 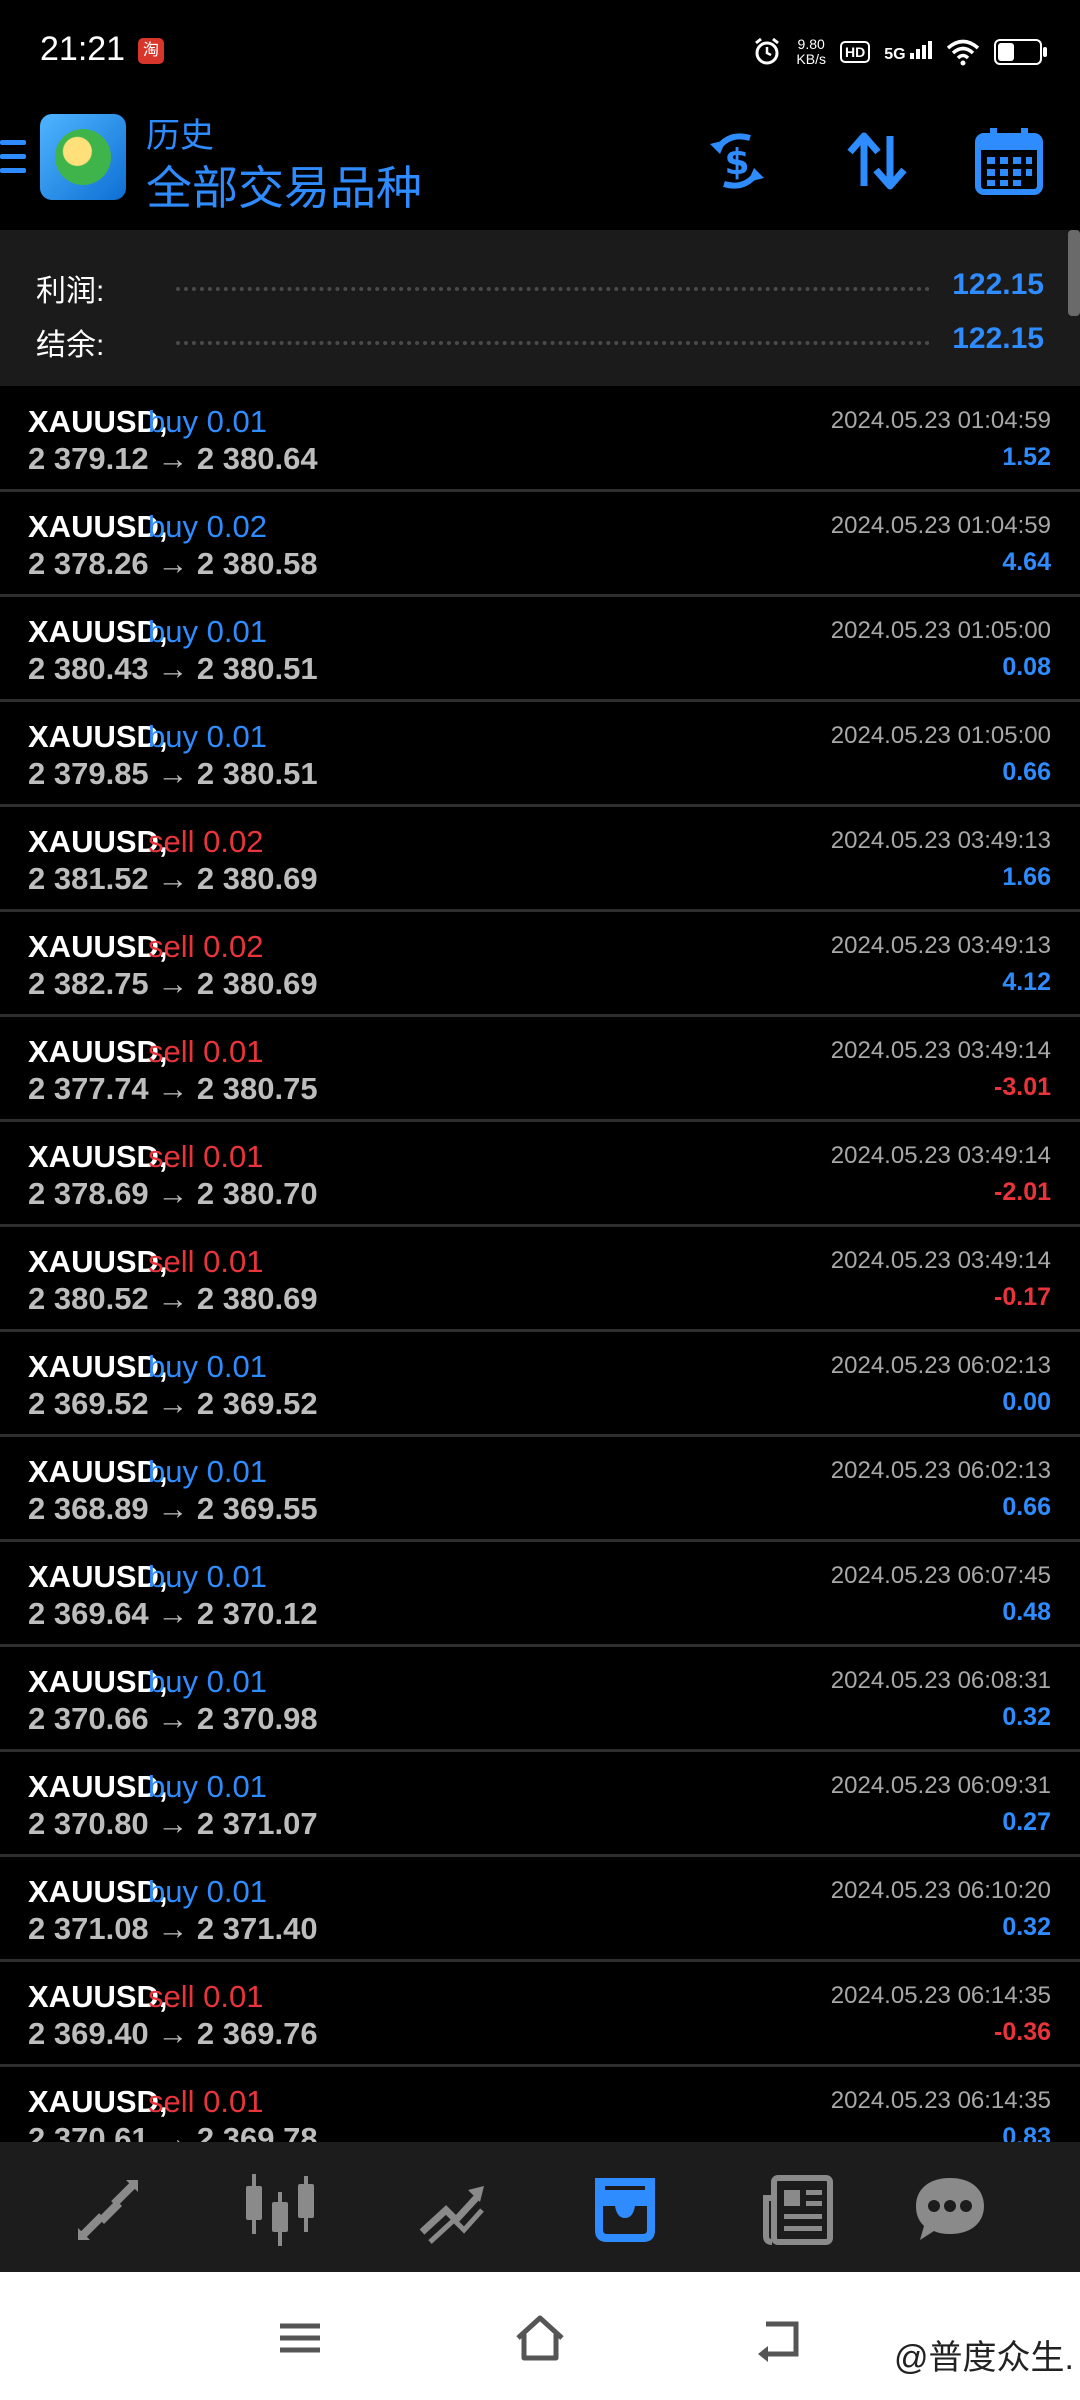 What do you see at coordinates (280, 2210) in the screenshot?
I see `chart-icon` at bounding box center [280, 2210].